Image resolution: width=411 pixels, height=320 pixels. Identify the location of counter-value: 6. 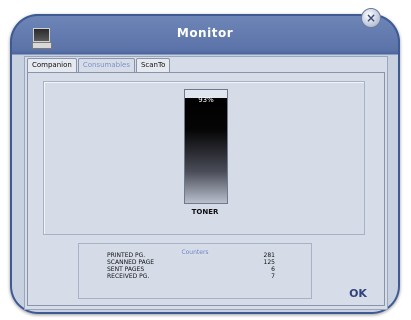
(273, 269).